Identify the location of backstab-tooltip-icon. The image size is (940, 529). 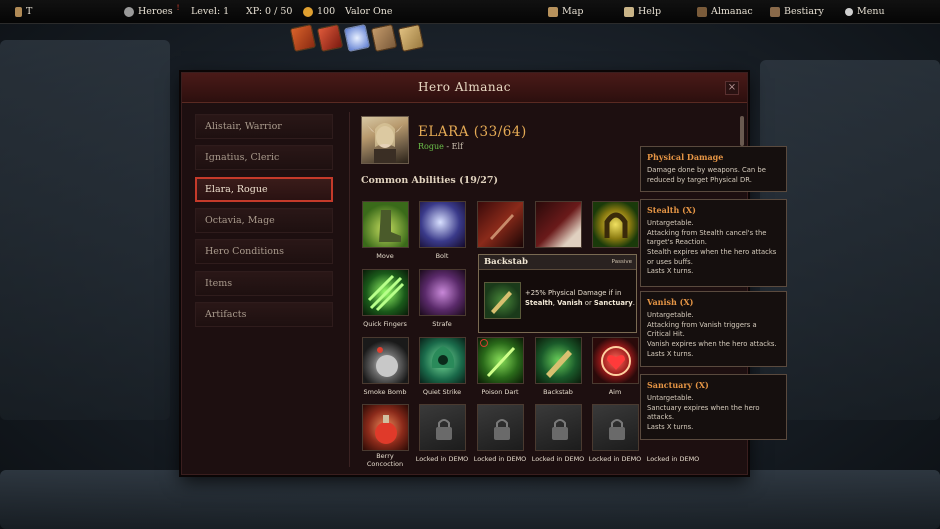
(502, 300).